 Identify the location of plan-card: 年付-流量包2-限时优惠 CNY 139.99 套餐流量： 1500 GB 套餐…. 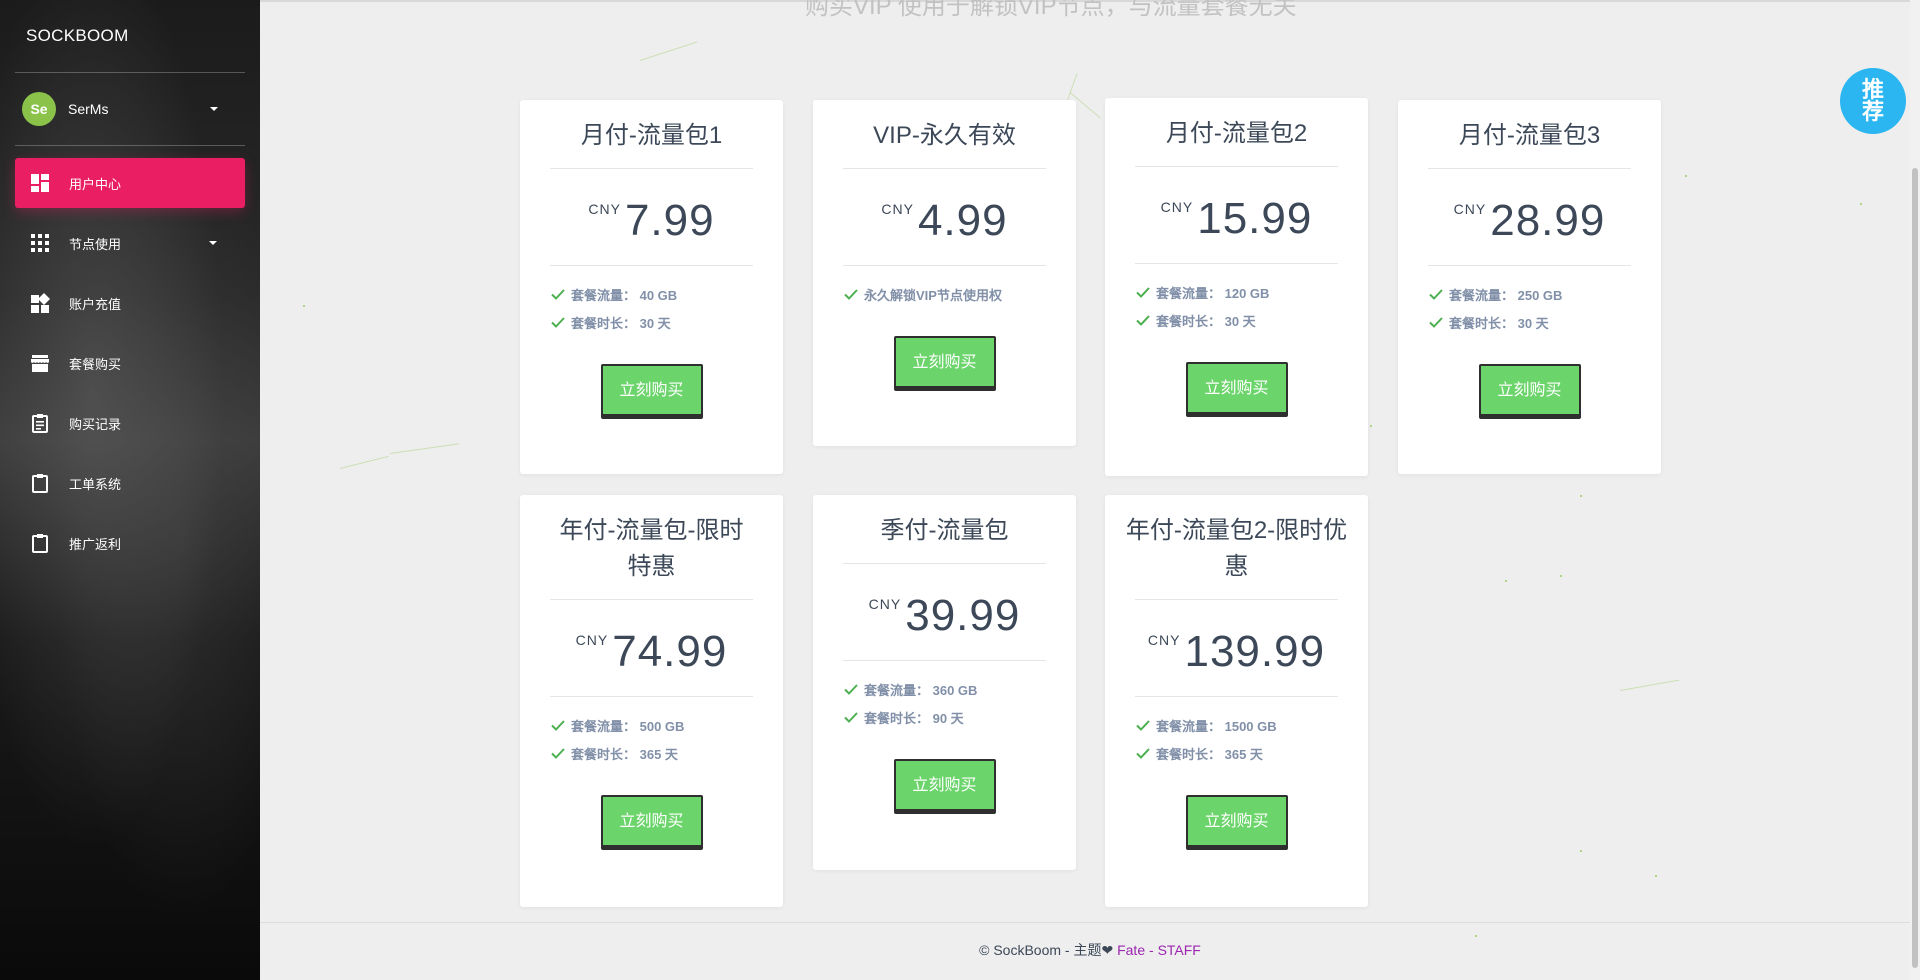
(1236, 701).